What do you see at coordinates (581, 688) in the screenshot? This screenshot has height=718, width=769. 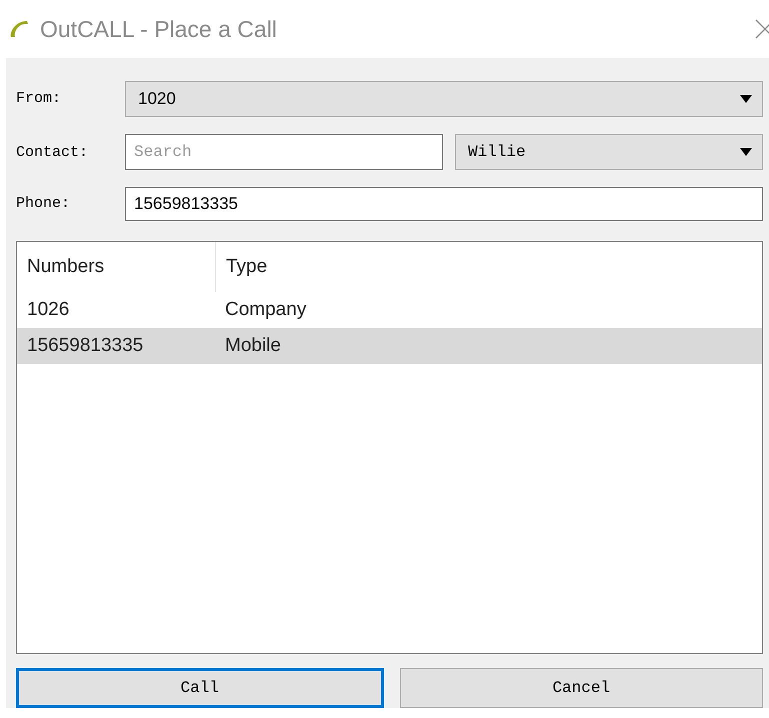 I see `cancel-button: Cancel` at bounding box center [581, 688].